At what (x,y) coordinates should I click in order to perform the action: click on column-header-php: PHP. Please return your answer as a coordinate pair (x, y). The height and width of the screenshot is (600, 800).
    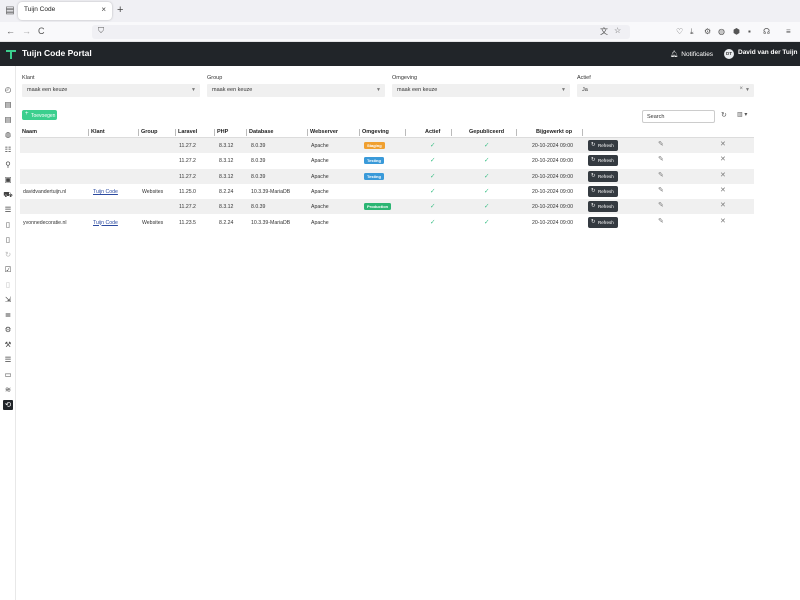
    Looking at the image, I should click on (222, 132).